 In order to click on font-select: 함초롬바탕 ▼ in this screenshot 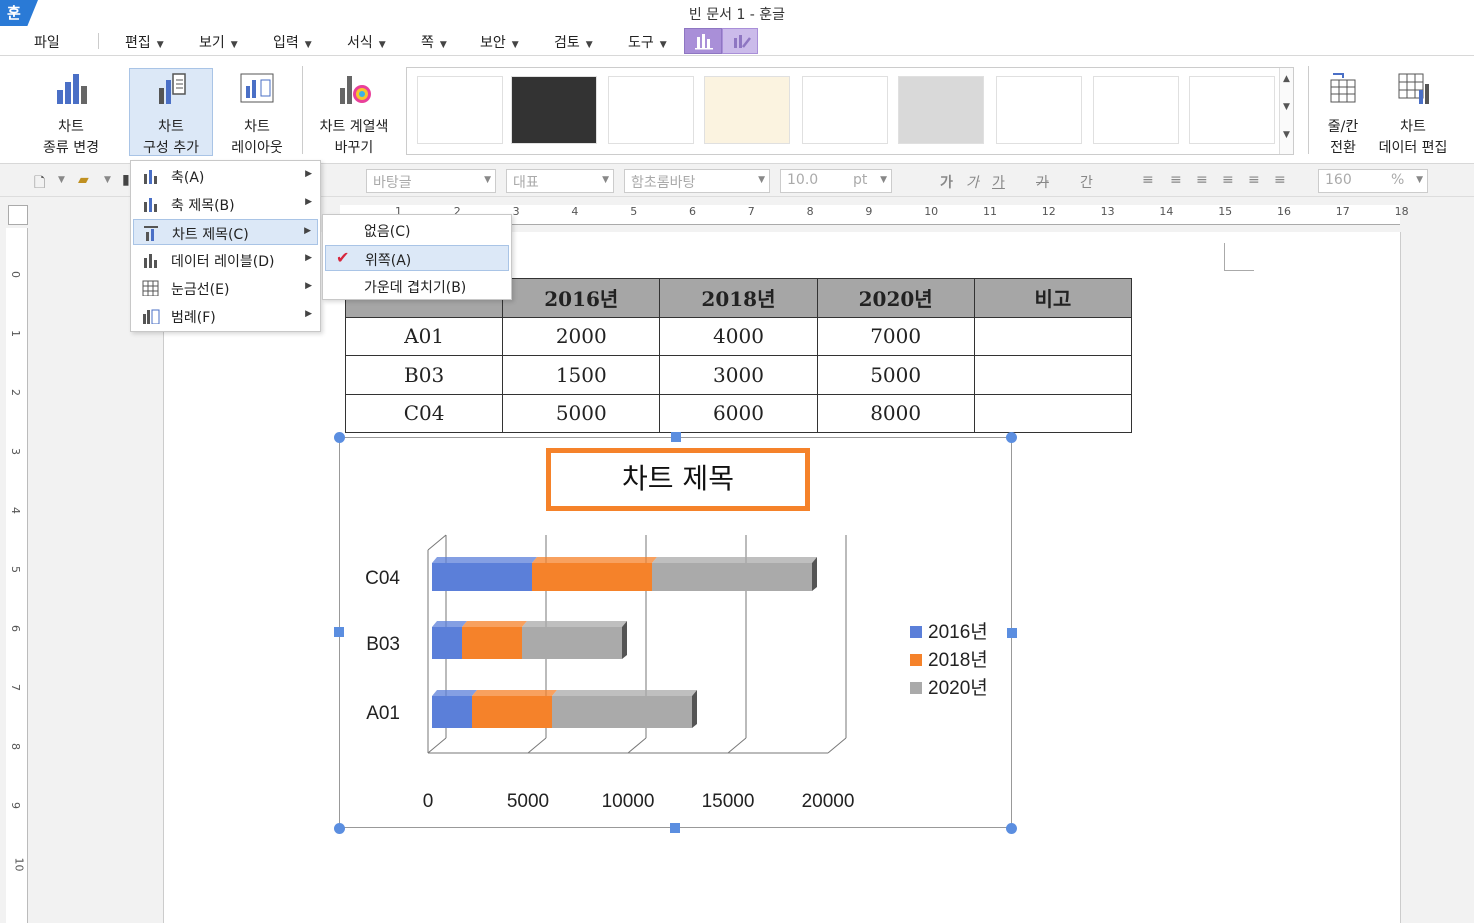, I will do `click(697, 181)`.